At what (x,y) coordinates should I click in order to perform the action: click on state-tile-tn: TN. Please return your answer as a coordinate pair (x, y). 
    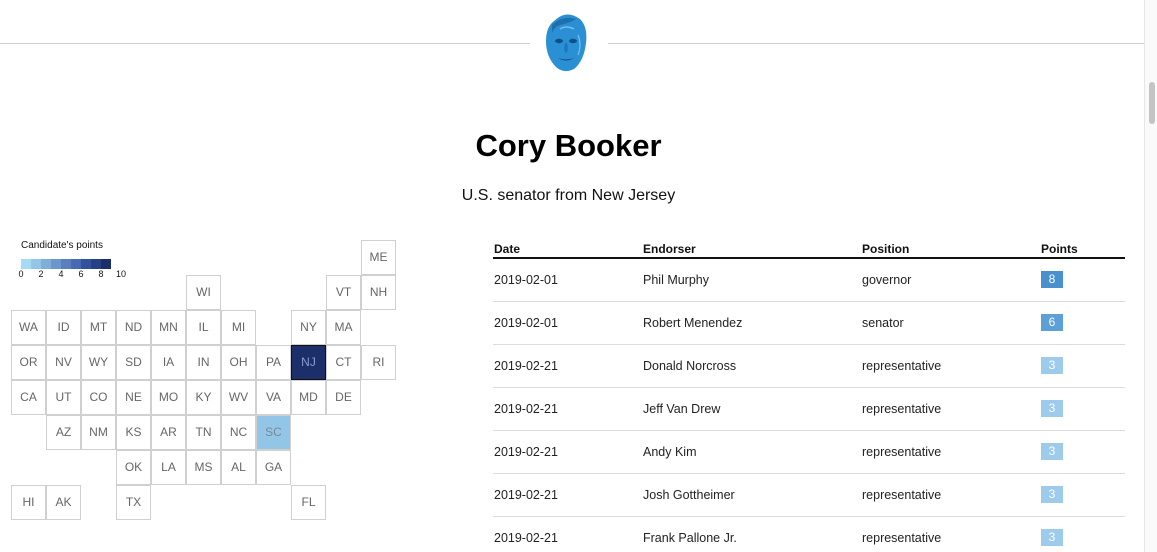
    Looking at the image, I should click on (203, 432).